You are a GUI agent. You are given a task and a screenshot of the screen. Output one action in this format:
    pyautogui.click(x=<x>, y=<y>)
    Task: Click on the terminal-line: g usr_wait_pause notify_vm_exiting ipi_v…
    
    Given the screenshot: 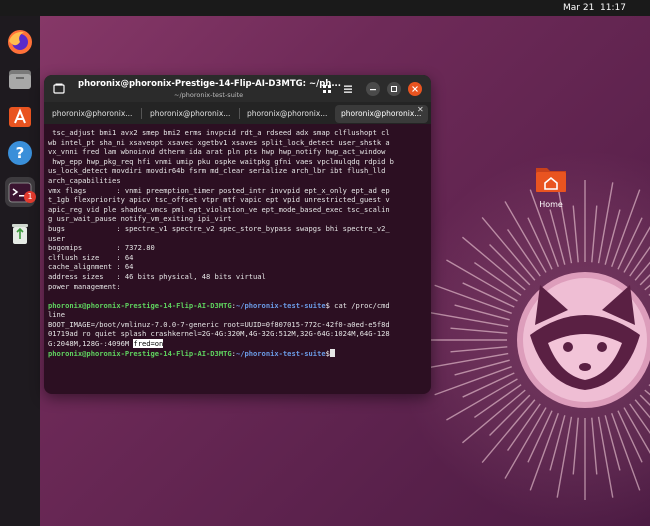 What is the action you would take?
    pyautogui.click(x=140, y=219)
    